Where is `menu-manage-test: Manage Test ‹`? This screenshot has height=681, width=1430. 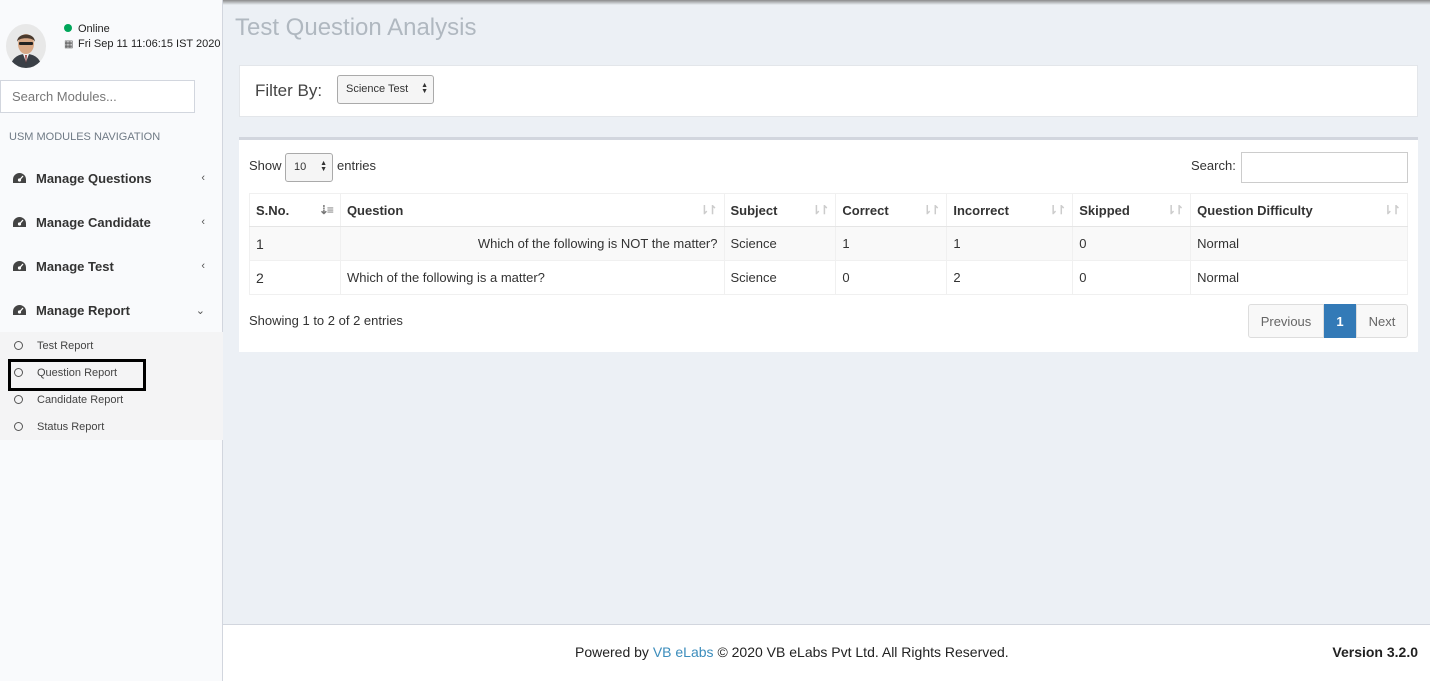
menu-manage-test: Manage Test ‹ is located at coordinates (111, 266).